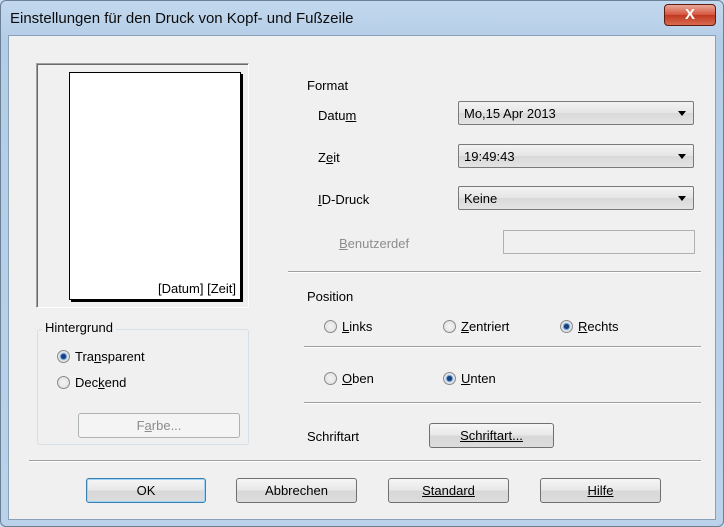 This screenshot has height=527, width=724. Describe the element at coordinates (448, 490) in the screenshot. I see `standard-button: Standard` at that location.